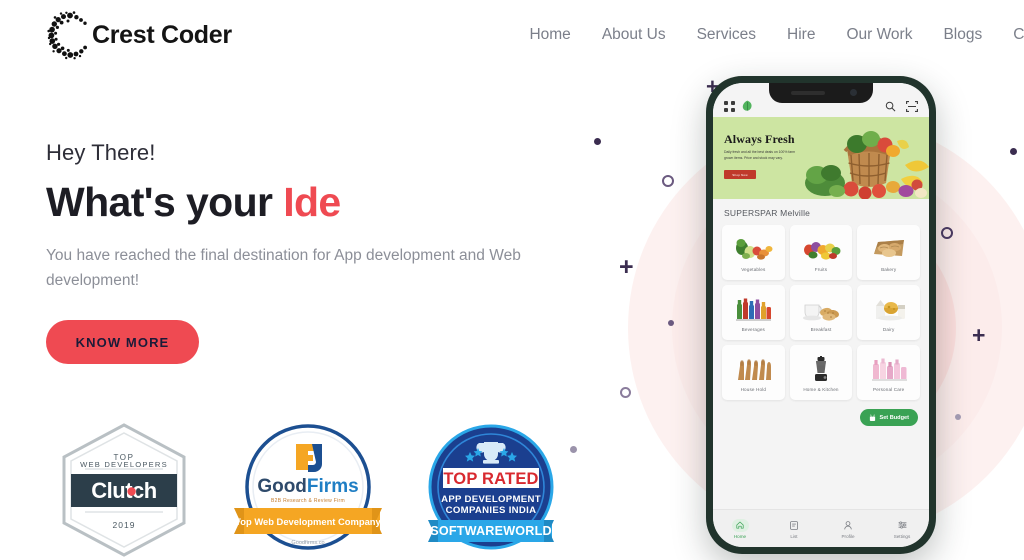 The width and height of the screenshot is (1024, 560). What do you see at coordinates (307, 543) in the screenshot?
I see `goodfirms-footer: Goodfirms.co` at bounding box center [307, 543].